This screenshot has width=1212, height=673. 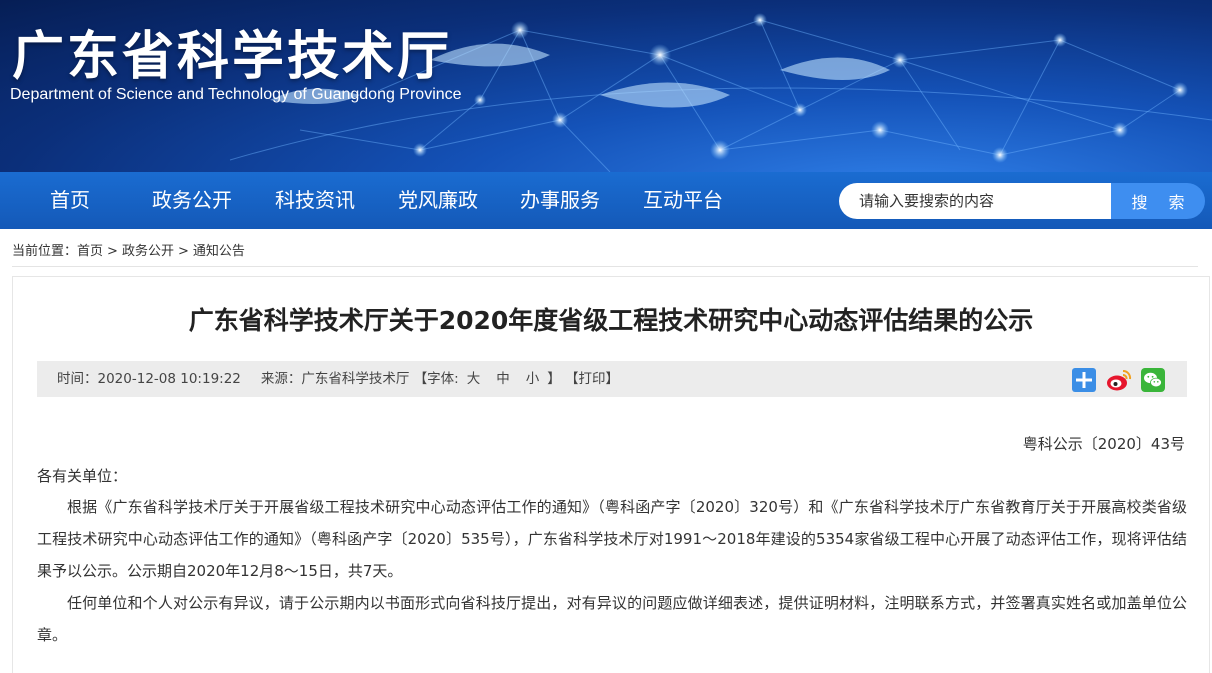 I want to click on breadcrumb-divider, so click(x=605, y=266).